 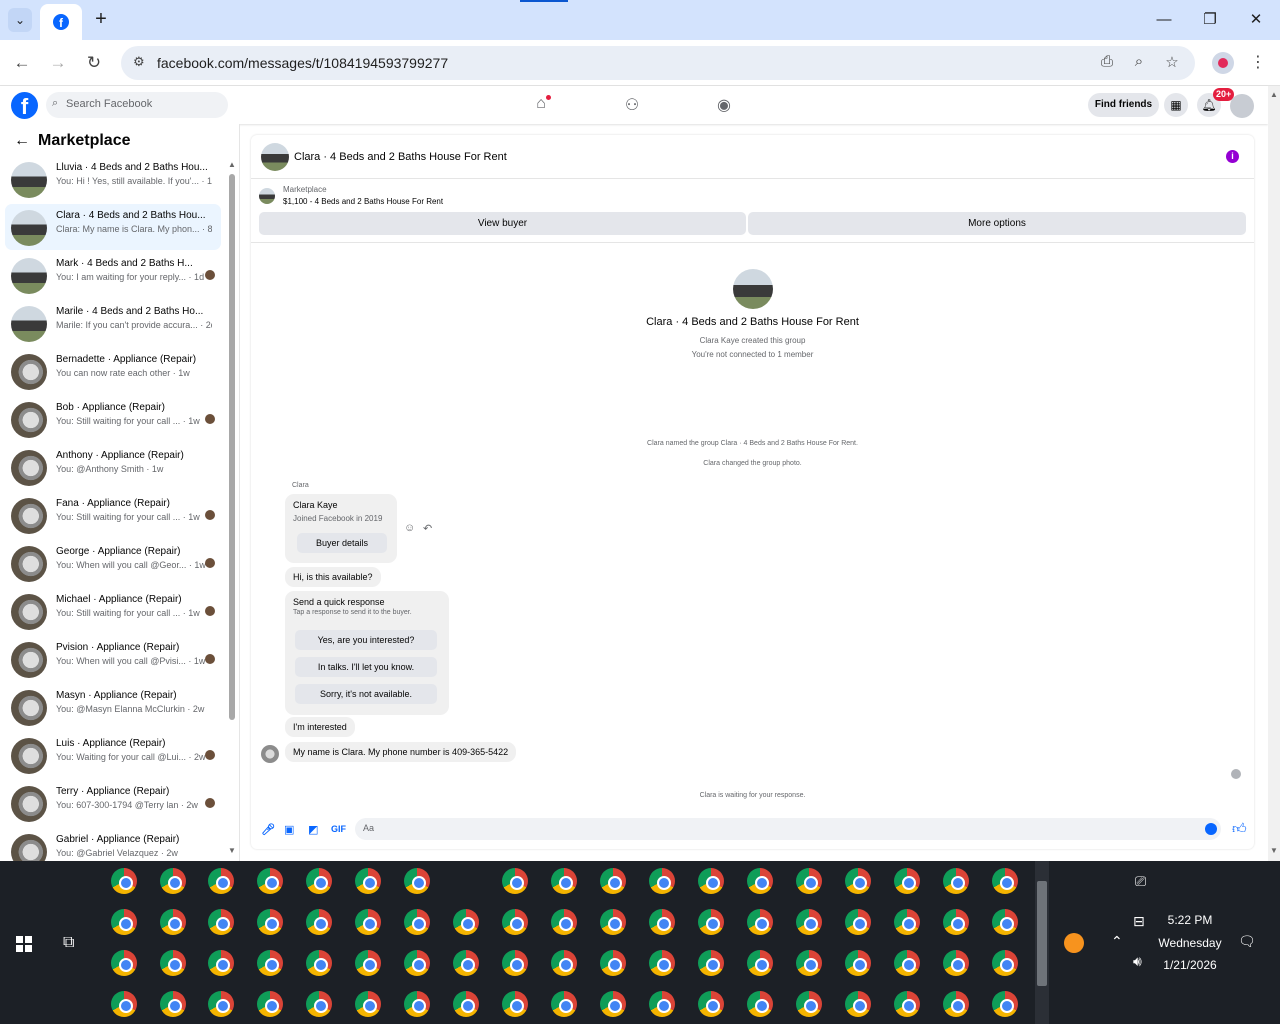 What do you see at coordinates (1176, 105) in the screenshot?
I see `menu-grid-icon: ▦` at bounding box center [1176, 105].